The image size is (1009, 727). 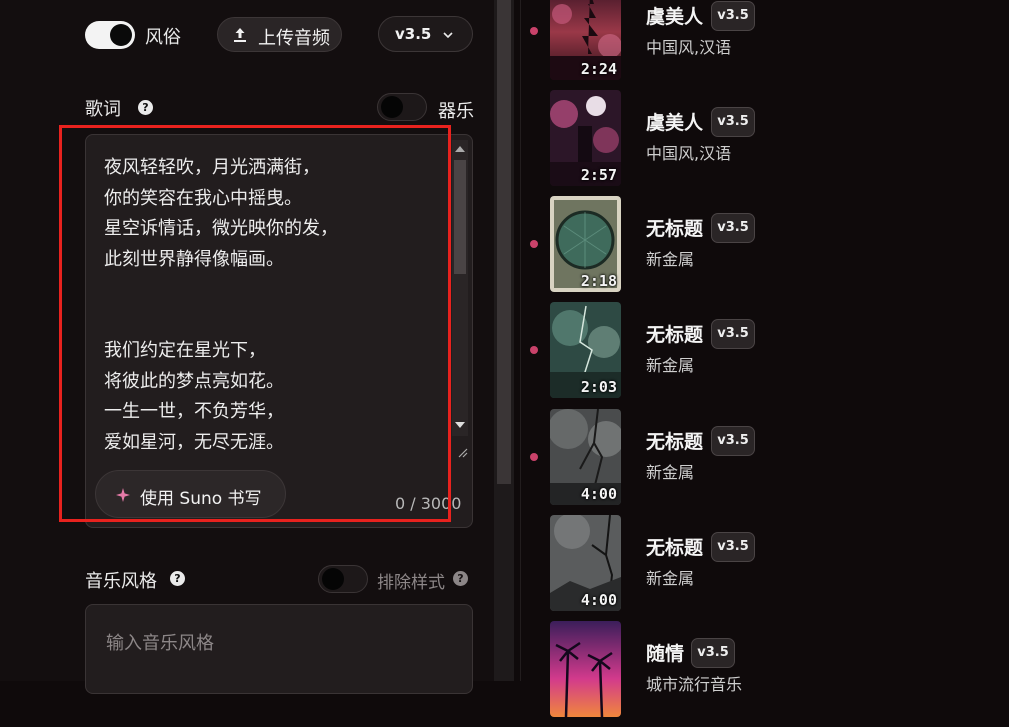 What do you see at coordinates (177, 578) in the screenshot?
I see `style-help-icon: ?` at bounding box center [177, 578].